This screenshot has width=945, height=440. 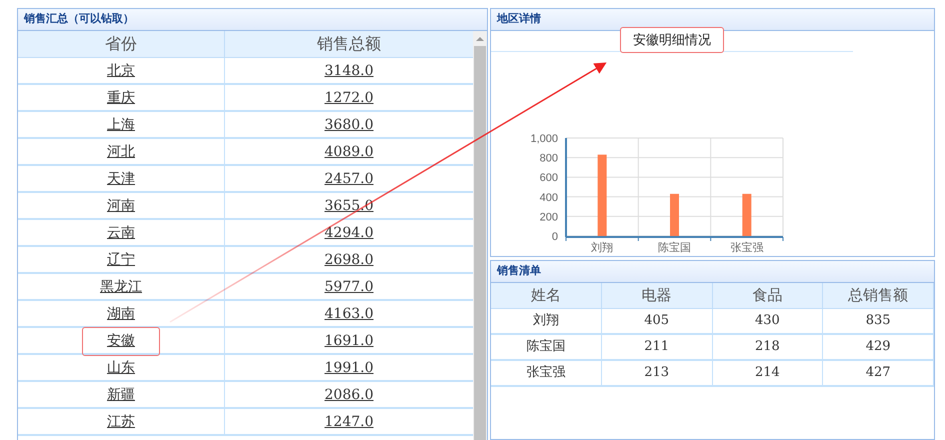 What do you see at coordinates (349, 422) in the screenshot?
I see `total-link: 1247.0` at bounding box center [349, 422].